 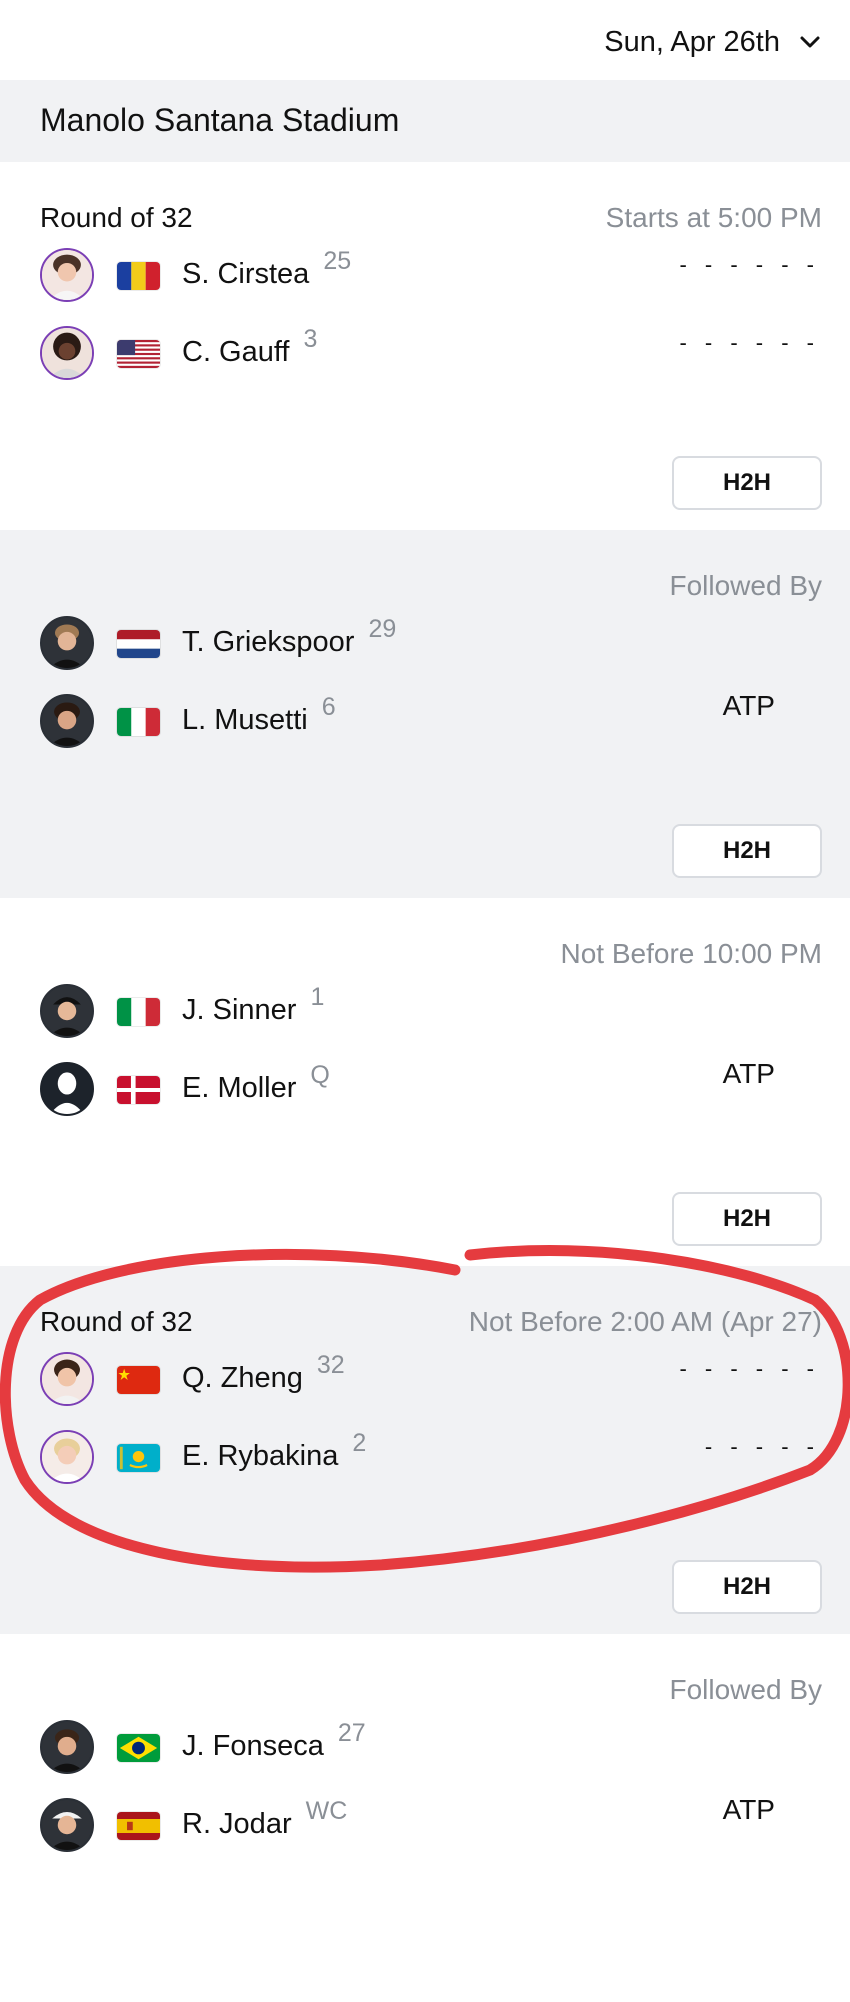 What do you see at coordinates (425, 121) in the screenshot?
I see `venue-header: Manolo Santana Stadium` at bounding box center [425, 121].